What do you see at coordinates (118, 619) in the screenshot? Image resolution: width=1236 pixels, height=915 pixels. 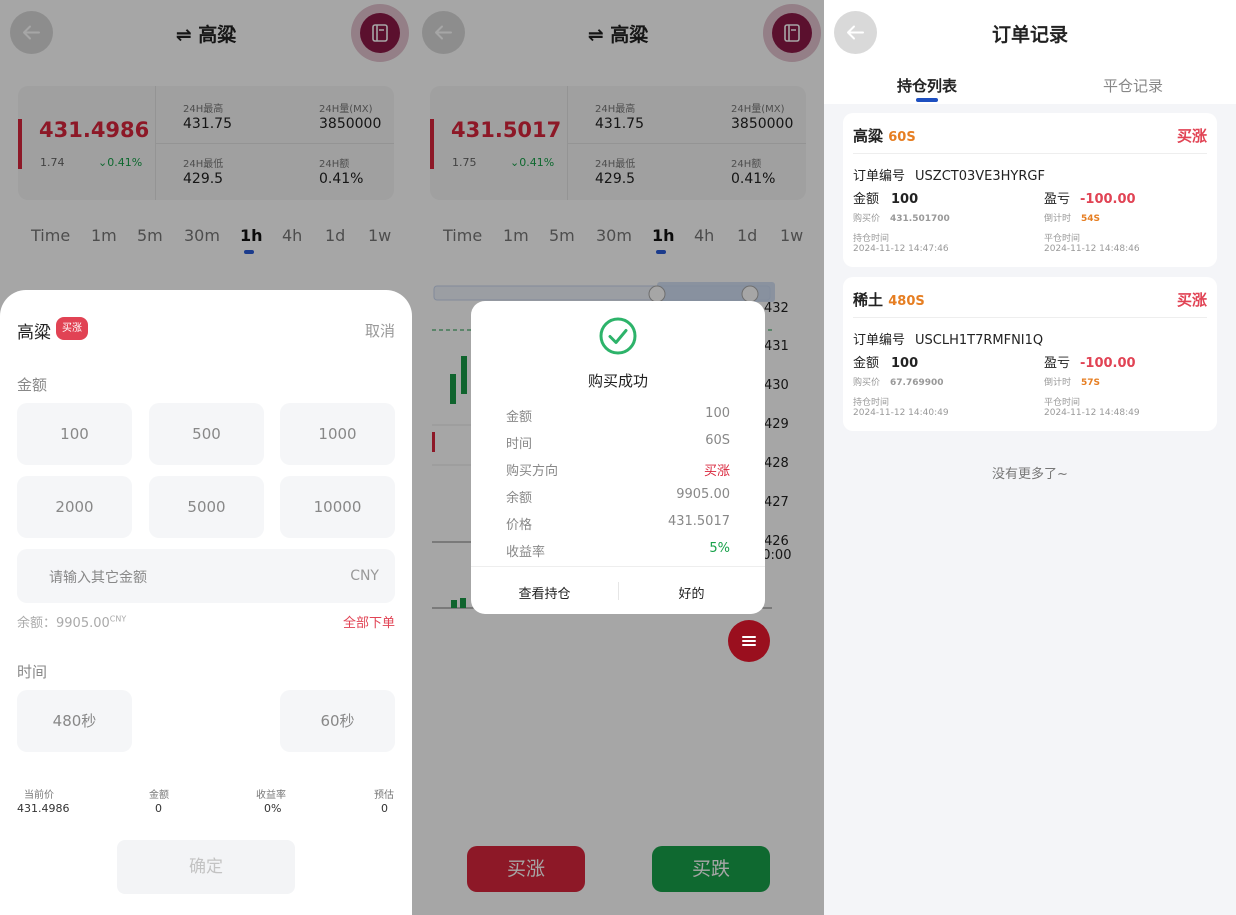 I see `balance-currency: CNY` at bounding box center [118, 619].